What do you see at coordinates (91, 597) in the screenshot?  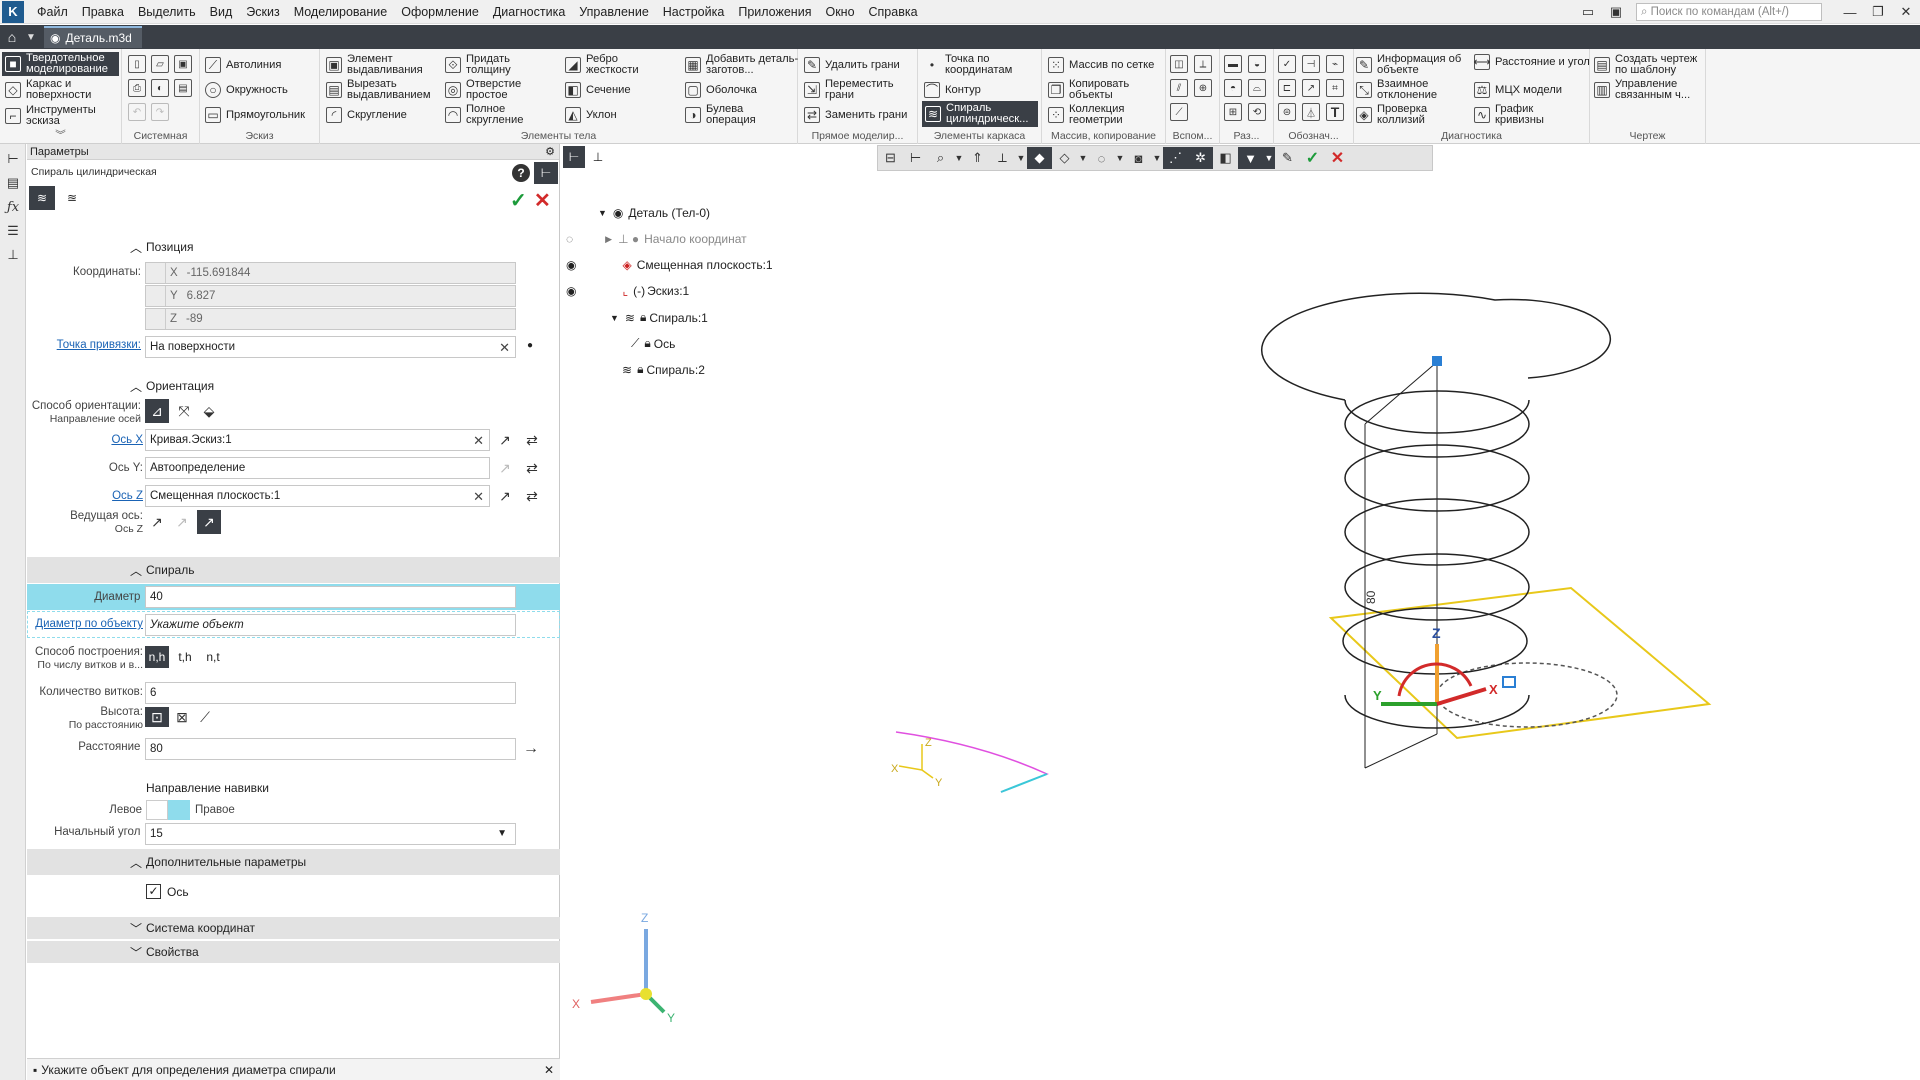 I see `diameter-label: Диаметр ▼` at bounding box center [91, 597].